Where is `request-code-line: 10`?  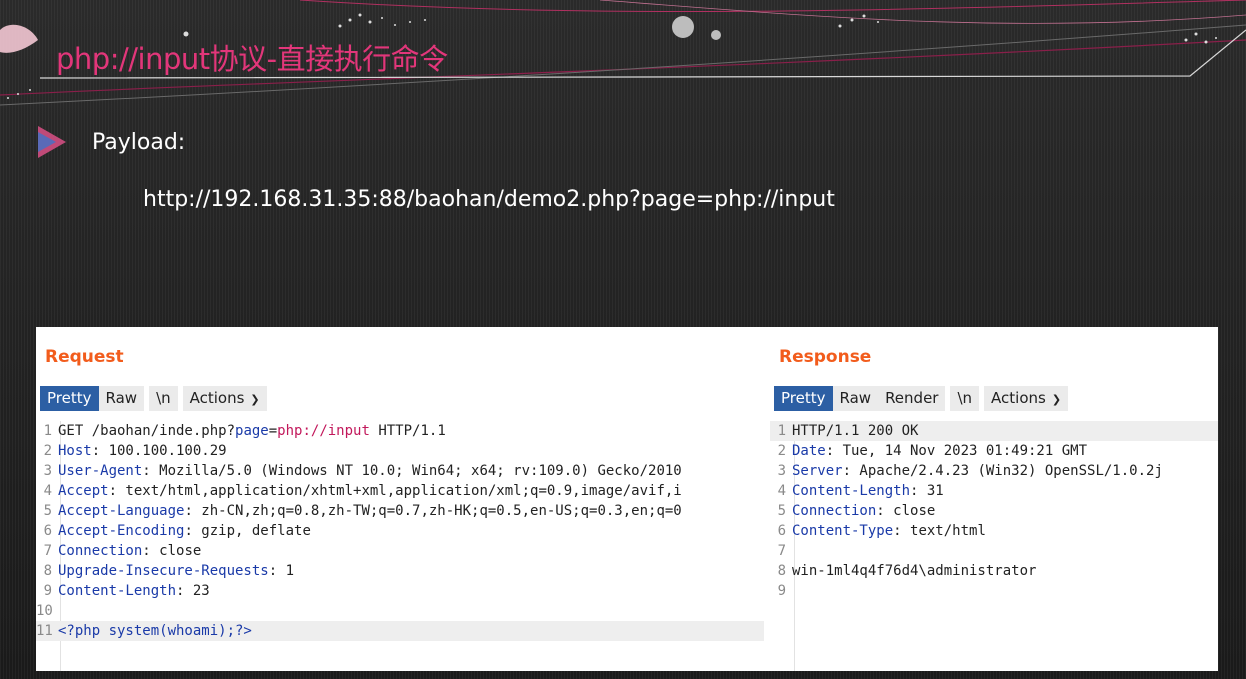
request-code-line: 10 is located at coordinates (400, 611).